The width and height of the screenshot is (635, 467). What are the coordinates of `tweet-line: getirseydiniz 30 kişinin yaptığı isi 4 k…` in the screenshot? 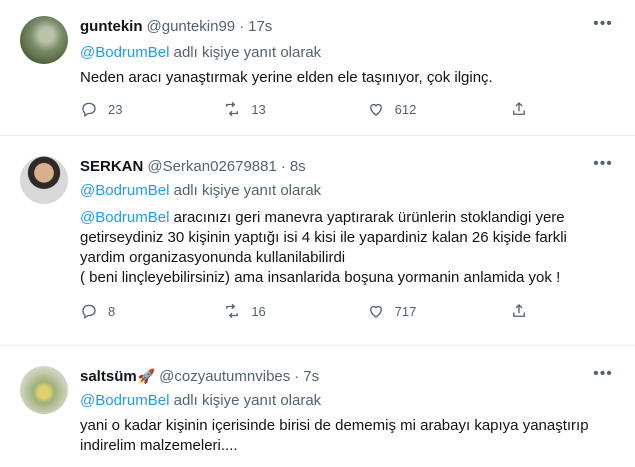 It's located at (323, 237).